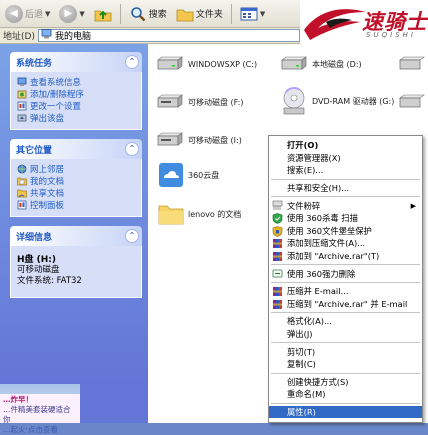 This screenshot has height=435, width=428. What do you see at coordinates (14, 13) in the screenshot?
I see `back-arrow-icon: ◀` at bounding box center [14, 13].